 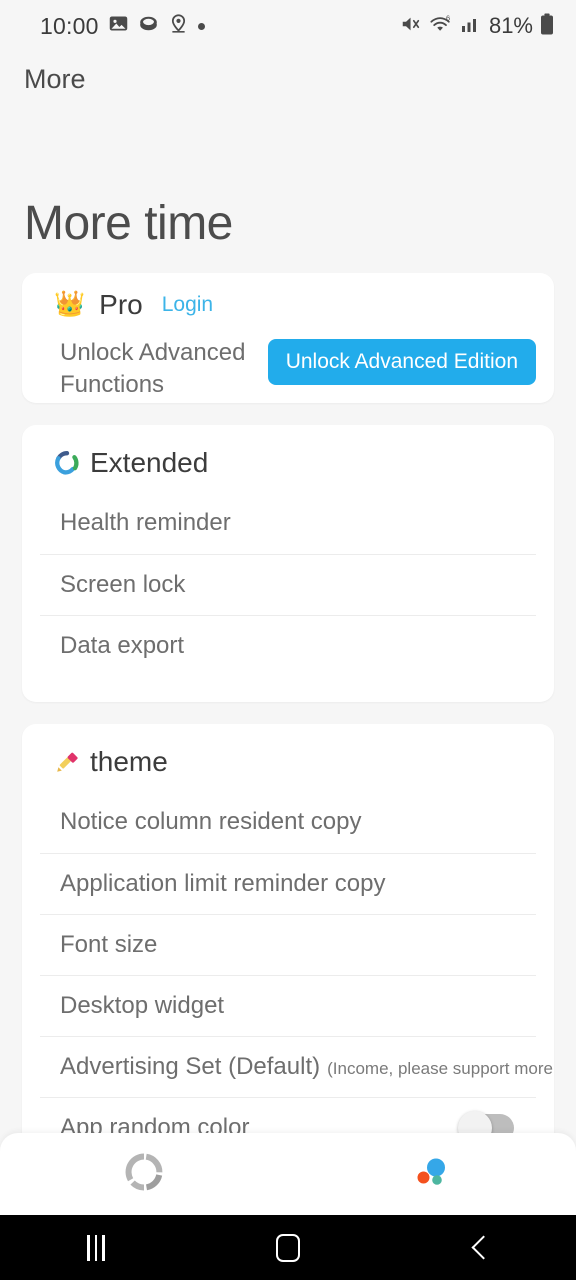 I want to click on status-bar-left: 10:00, so click(x=122, y=26).